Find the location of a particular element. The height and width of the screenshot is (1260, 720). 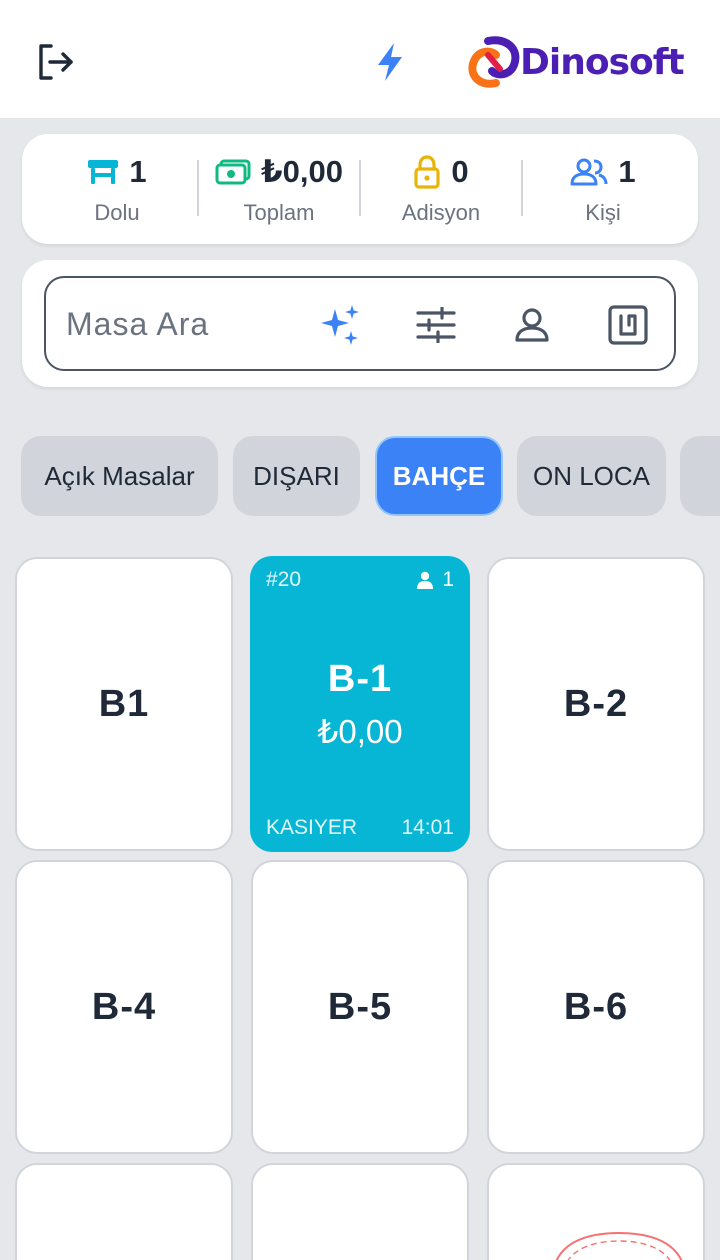

tab-garden: BAHÇE is located at coordinates (439, 476).